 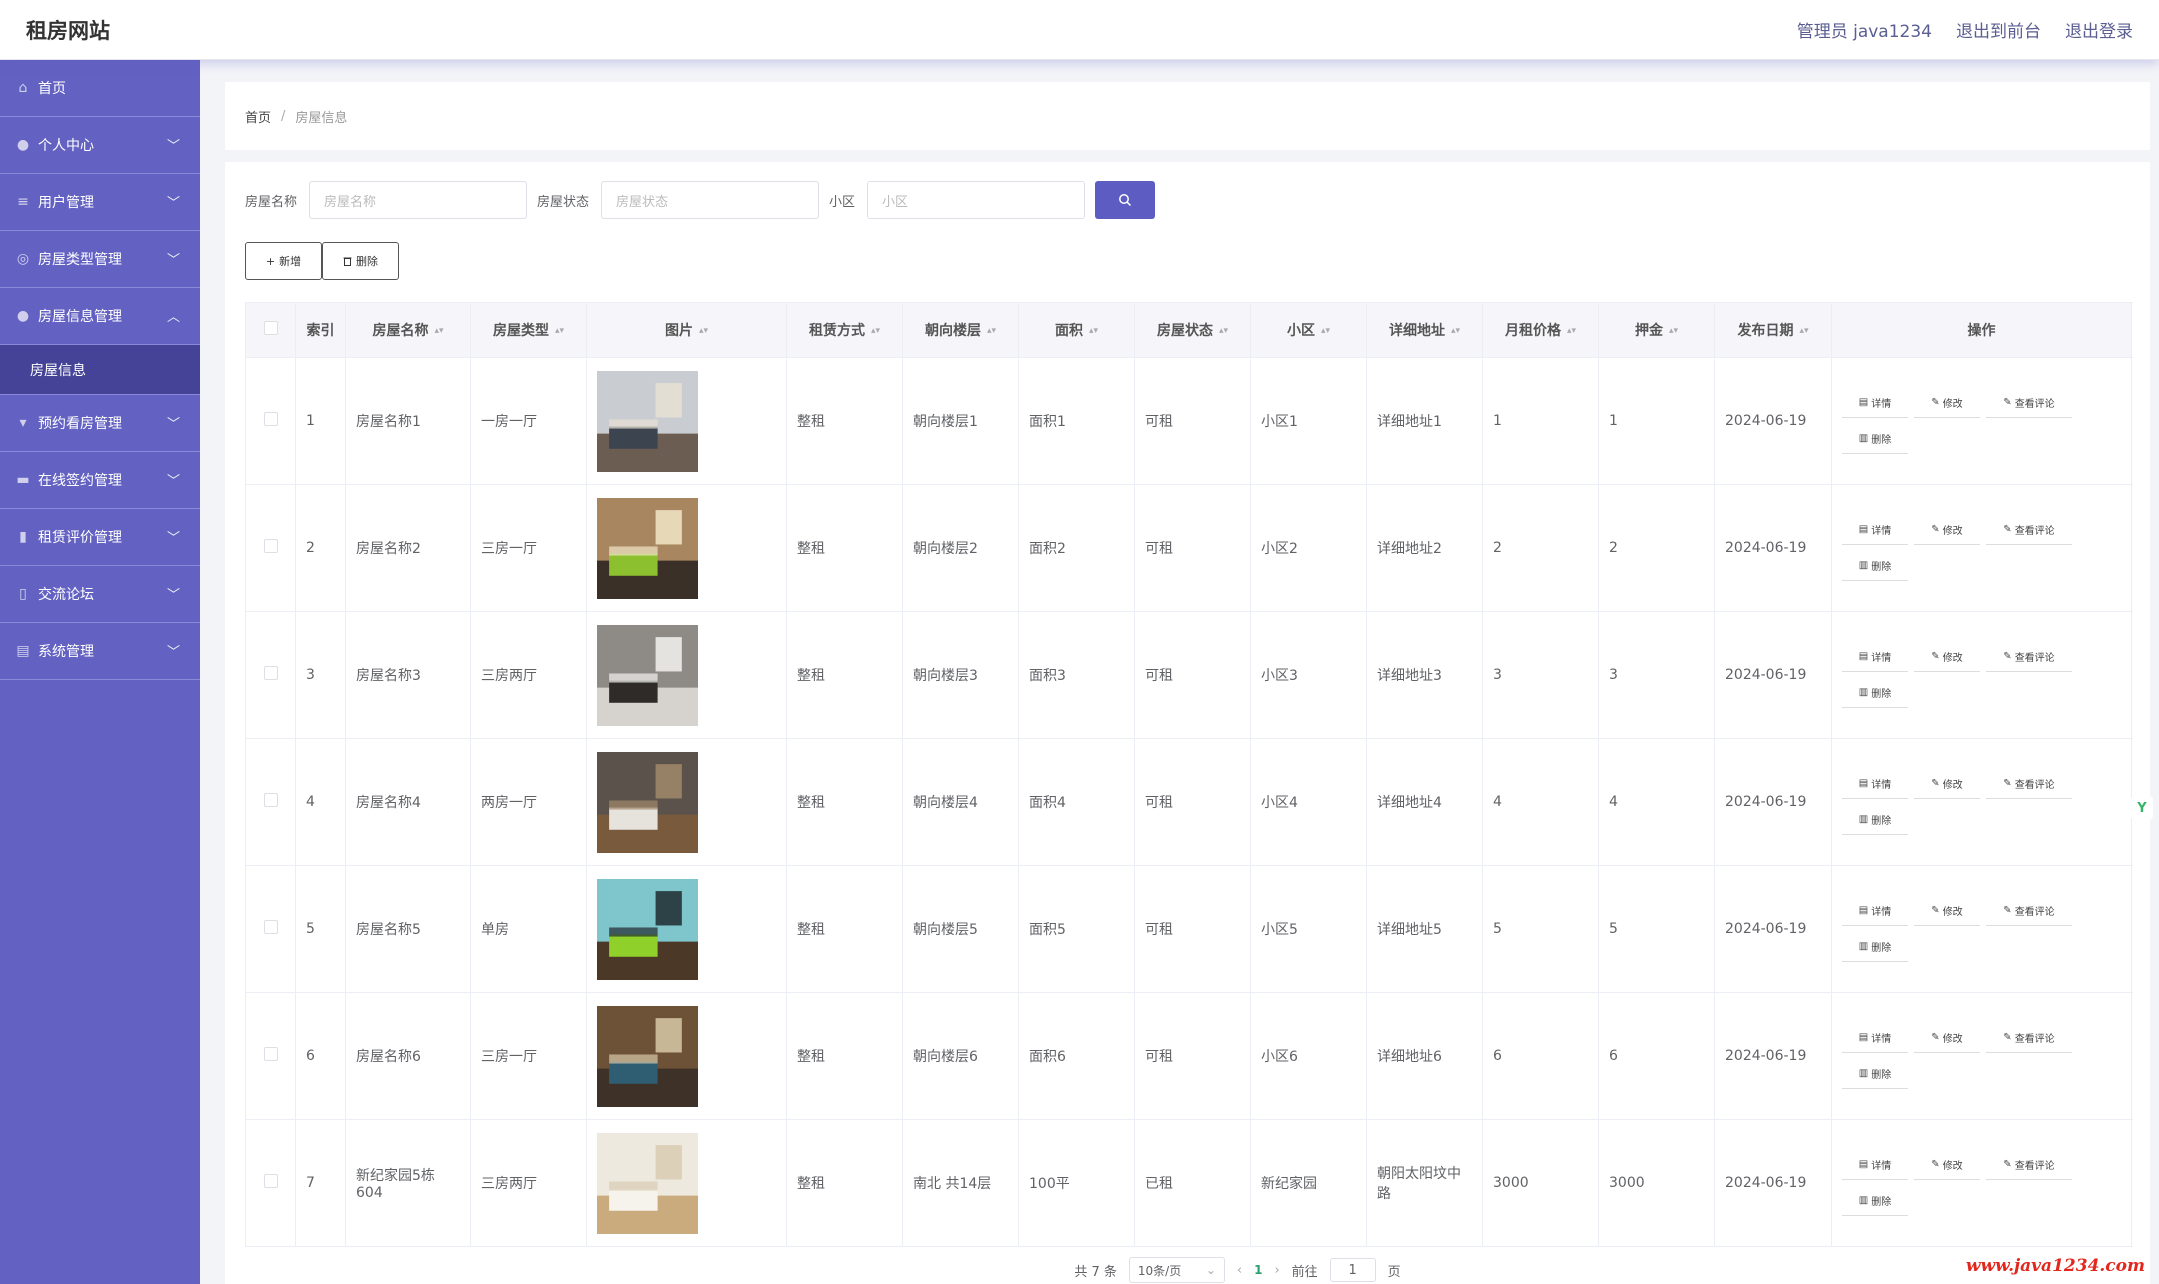 What do you see at coordinates (1308, 330) in the screenshot?
I see `column-header: 小区 ▴▾` at bounding box center [1308, 330].